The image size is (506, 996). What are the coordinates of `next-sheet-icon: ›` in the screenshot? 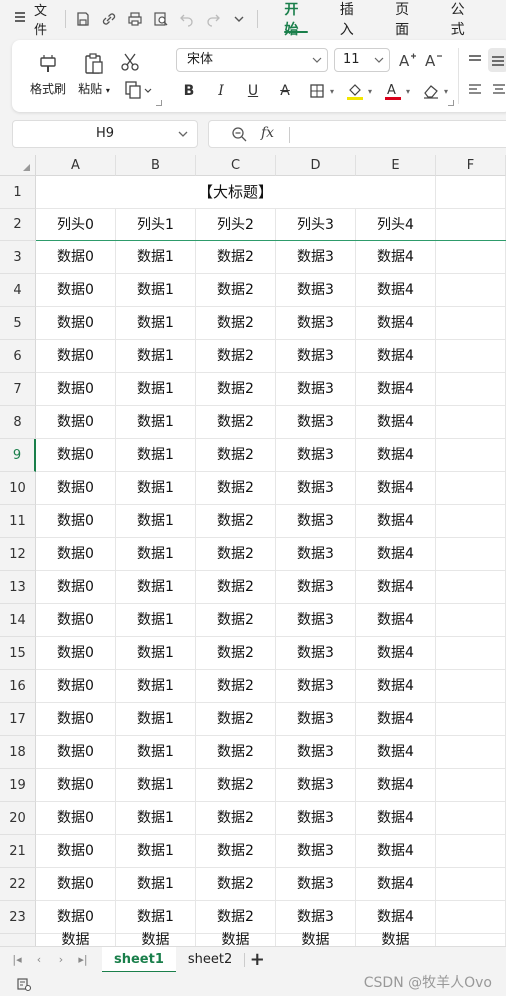 It's located at (61, 959).